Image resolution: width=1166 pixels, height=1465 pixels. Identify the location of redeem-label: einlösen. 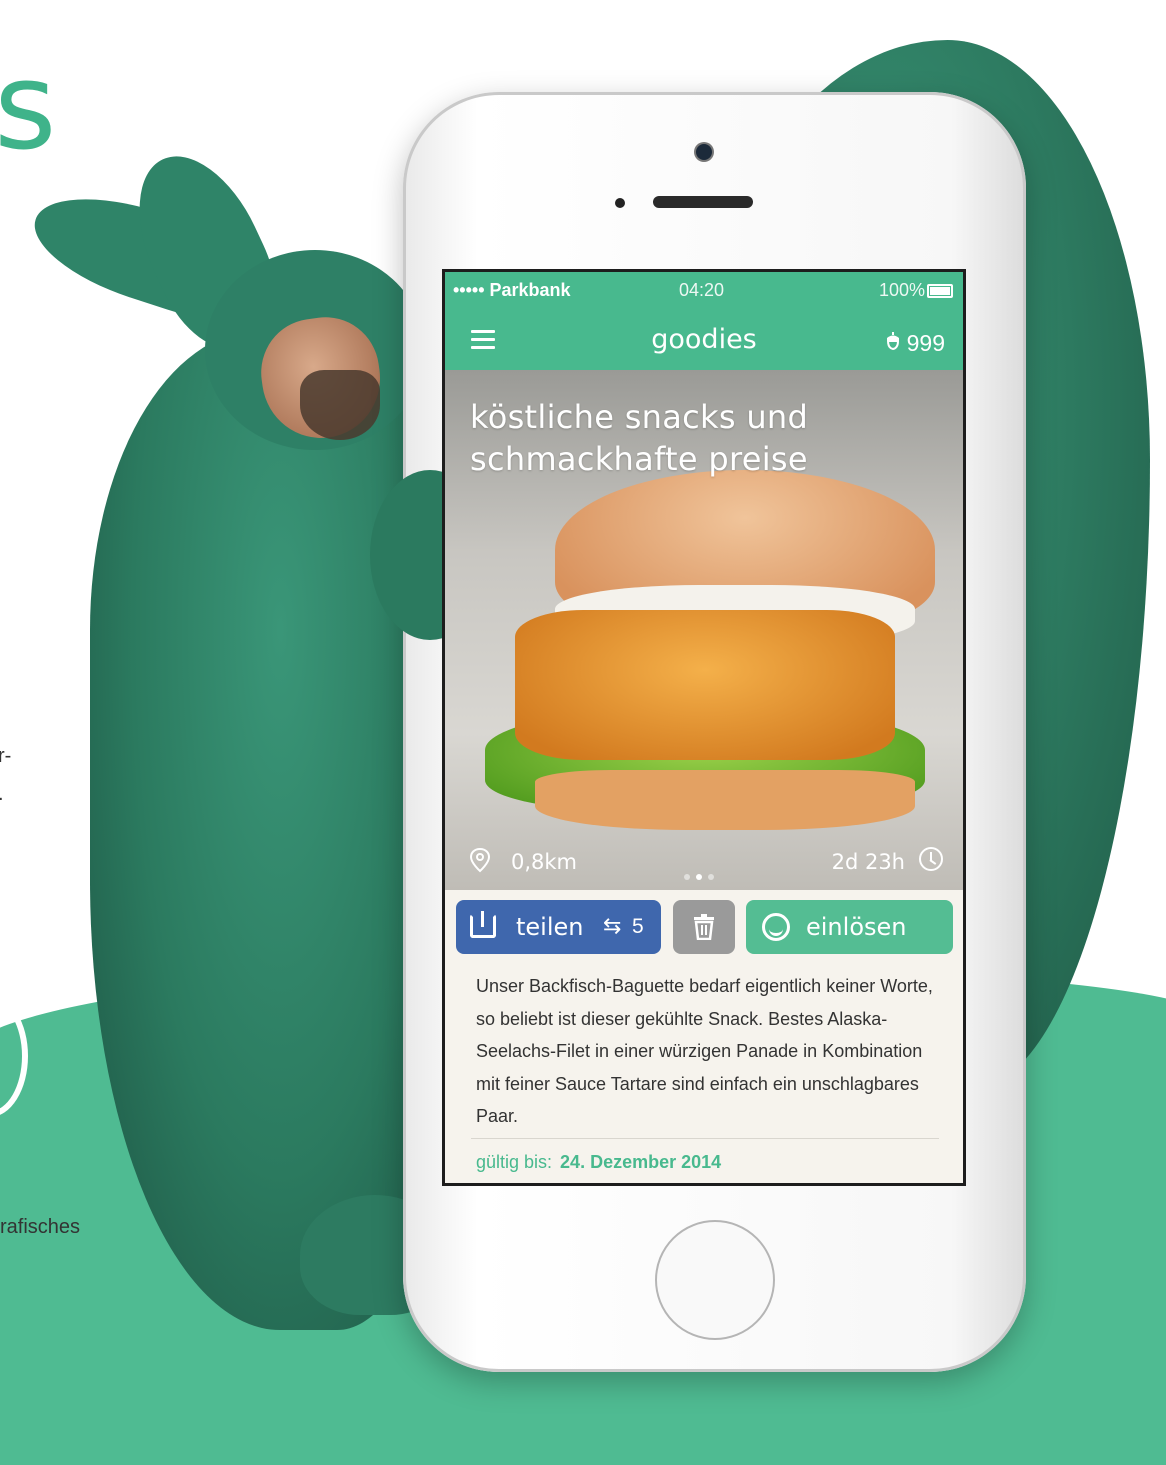
(856, 927).